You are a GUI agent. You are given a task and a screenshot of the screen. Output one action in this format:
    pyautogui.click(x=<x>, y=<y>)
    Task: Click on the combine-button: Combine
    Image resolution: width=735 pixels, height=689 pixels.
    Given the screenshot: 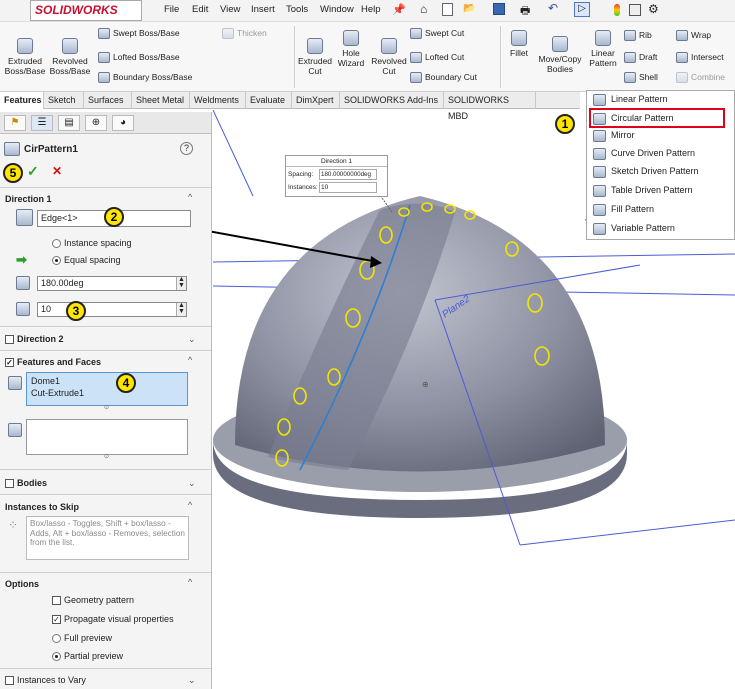 What is the action you would take?
    pyautogui.click(x=700, y=78)
    